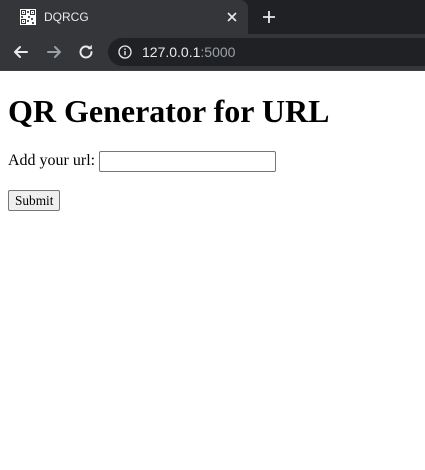 Image resolution: width=425 pixels, height=470 pixels. I want to click on qr-code-icon, so click(28, 17).